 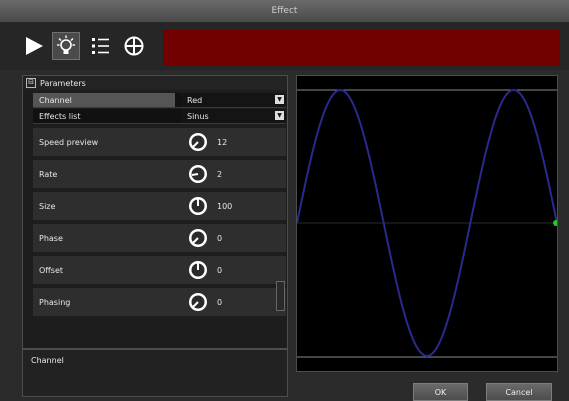 I want to click on help-title: Channel, so click(x=47, y=360).